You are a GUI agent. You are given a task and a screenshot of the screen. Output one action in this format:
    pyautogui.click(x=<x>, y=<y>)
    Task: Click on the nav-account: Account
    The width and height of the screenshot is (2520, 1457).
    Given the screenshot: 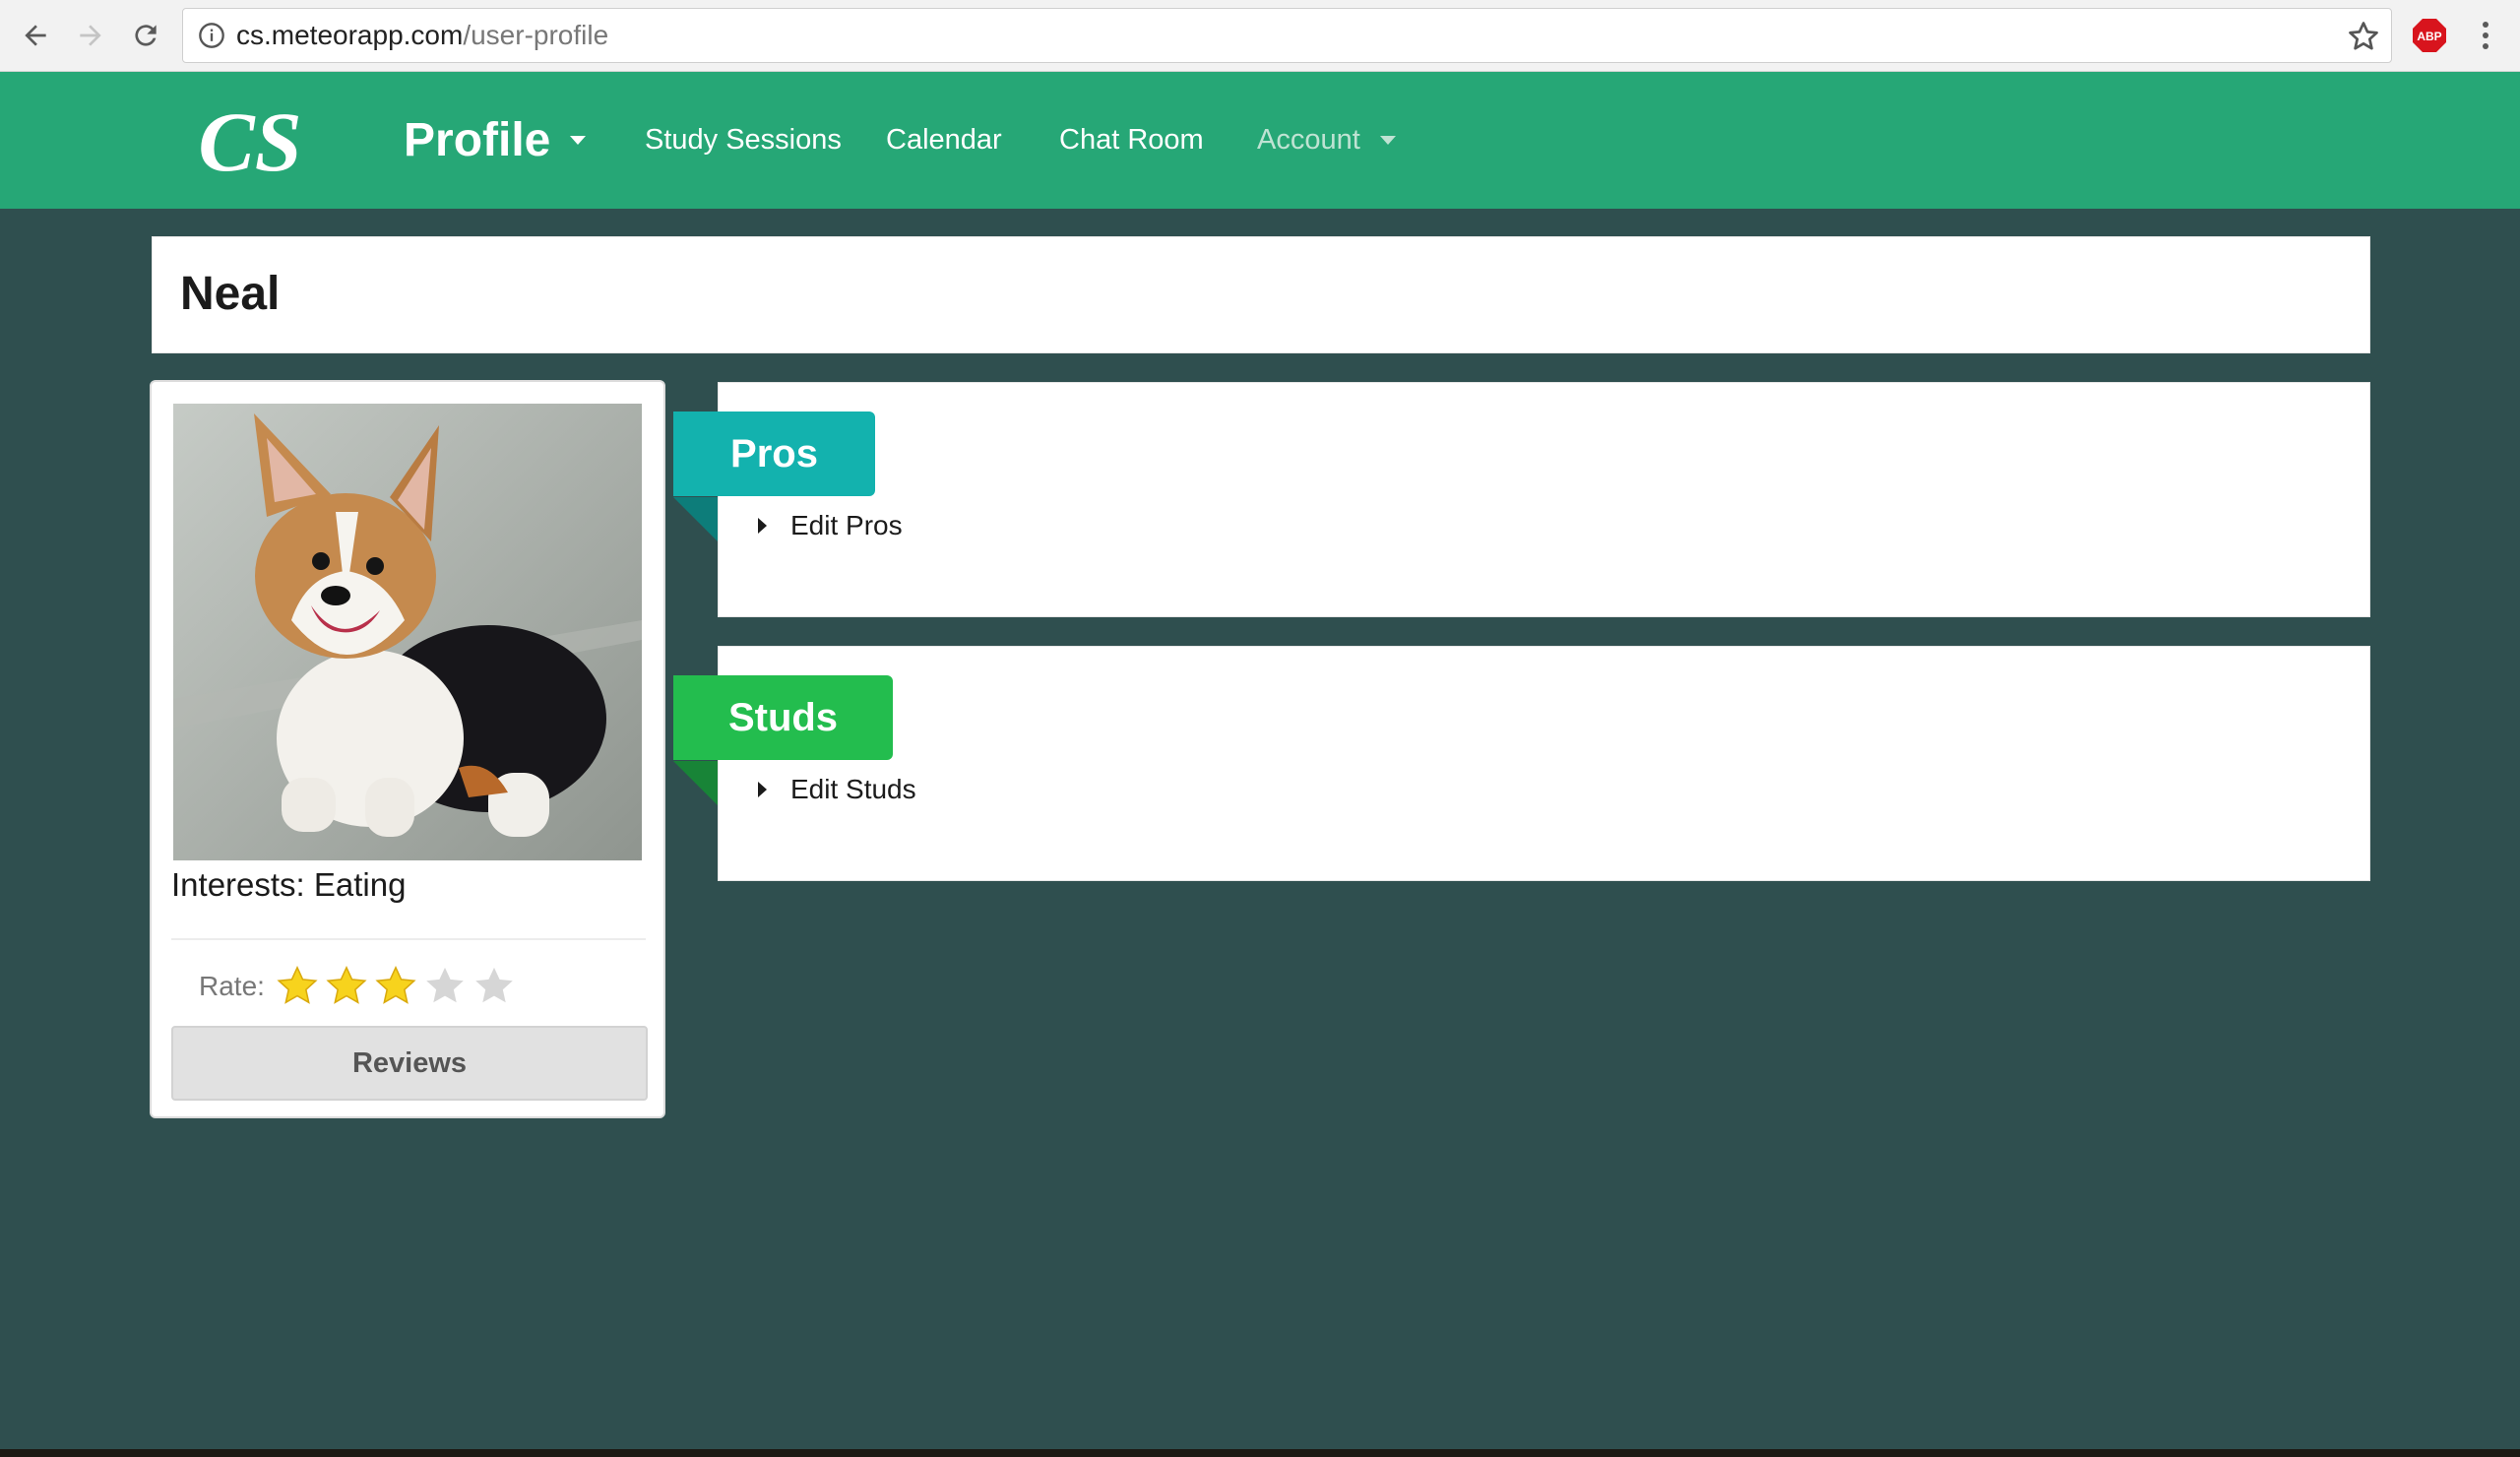 What is the action you would take?
    pyautogui.click(x=1326, y=140)
    